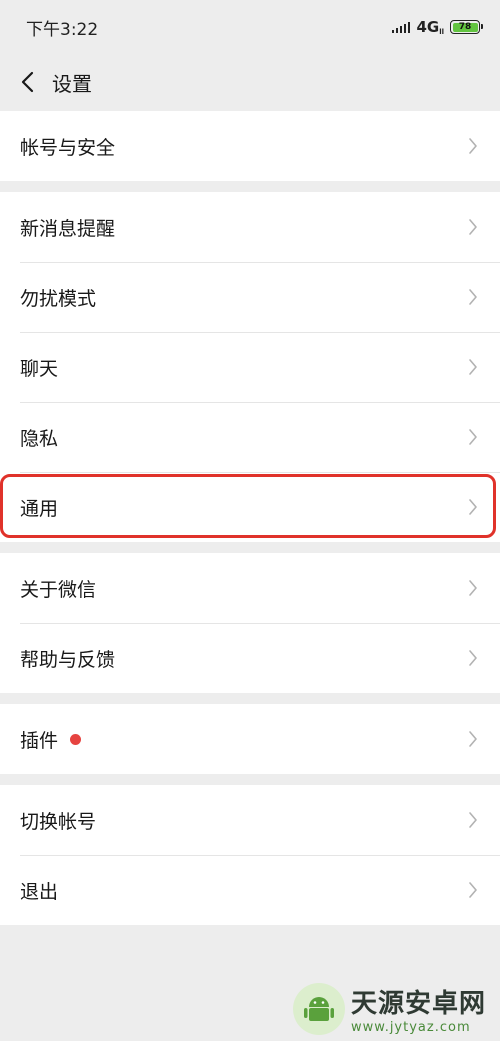  Describe the element at coordinates (250, 437) in the screenshot. I see `settings-item-privacy: 隐私` at that location.